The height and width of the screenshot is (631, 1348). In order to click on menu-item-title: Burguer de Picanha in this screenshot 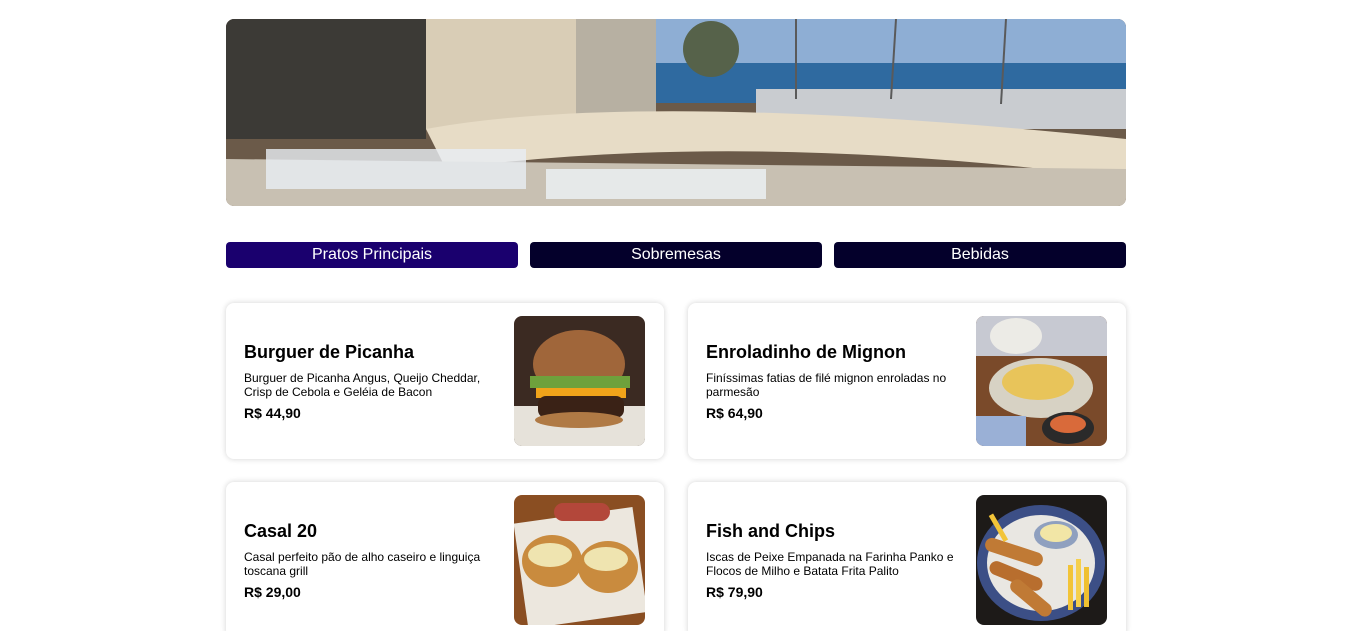, I will do `click(329, 351)`.